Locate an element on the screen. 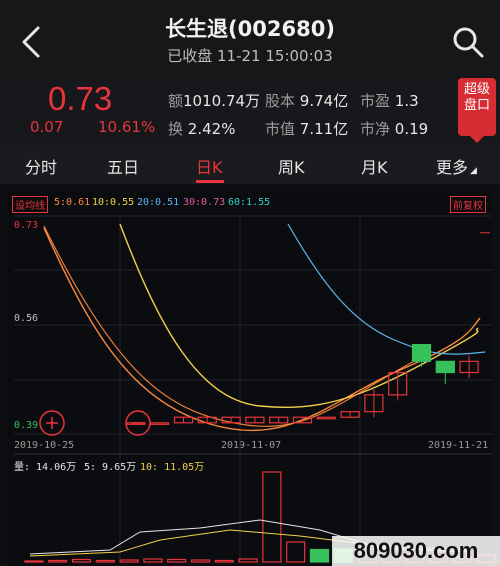 This screenshot has width=500, height=566. ma20-line is located at coordinates (386, 289).